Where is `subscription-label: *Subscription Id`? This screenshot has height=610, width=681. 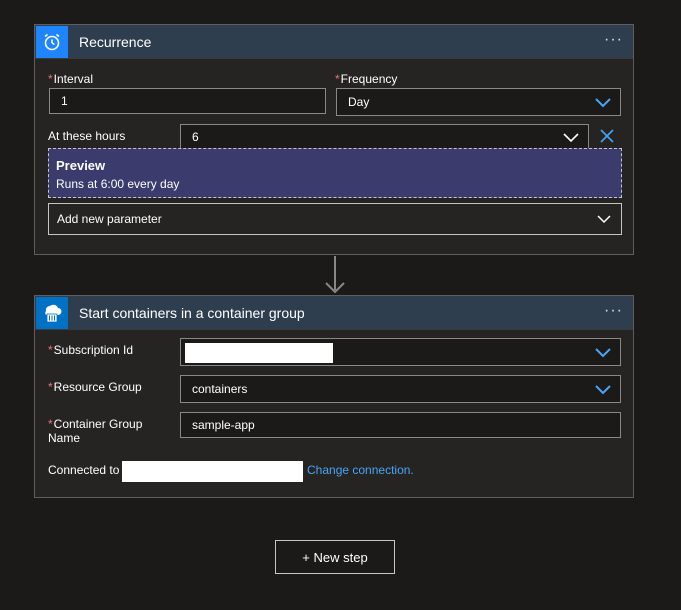
subscription-label: *Subscription Id is located at coordinates (90, 350).